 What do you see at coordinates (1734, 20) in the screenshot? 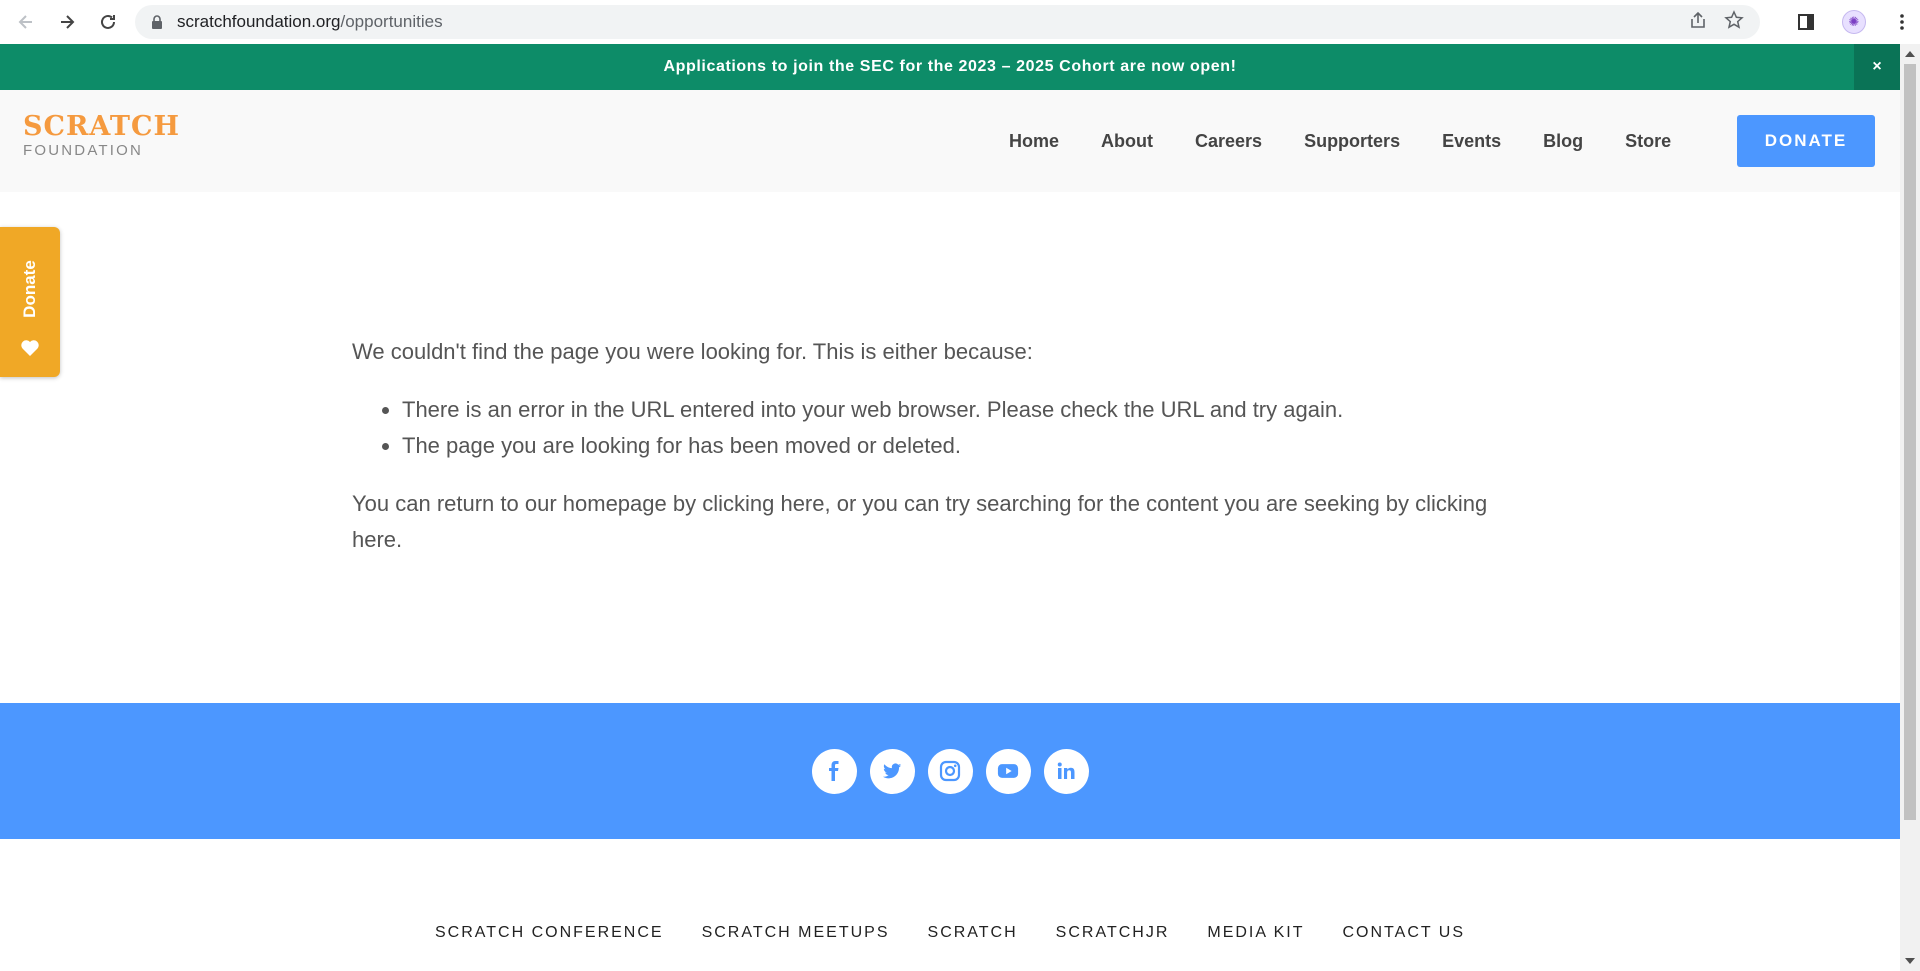
I see `bookmark-star-icon` at bounding box center [1734, 20].